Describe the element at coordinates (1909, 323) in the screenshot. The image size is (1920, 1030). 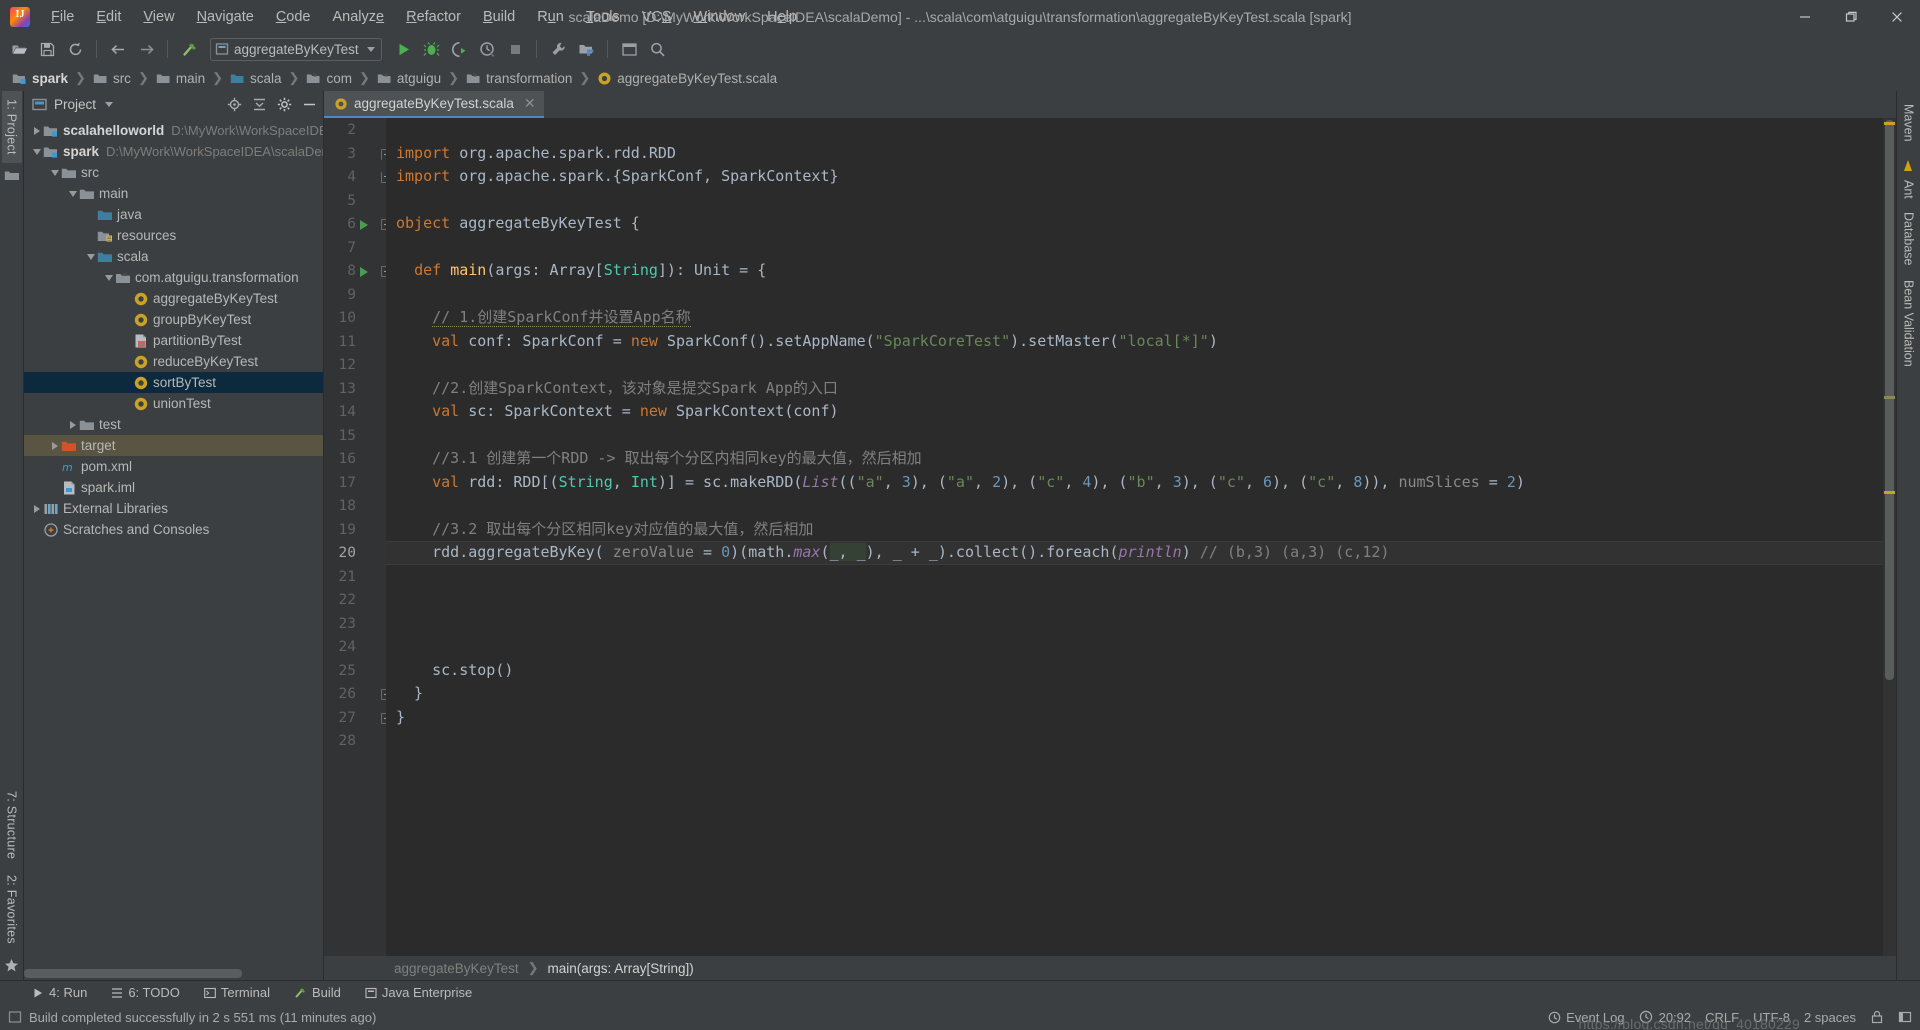
I see `rail-tab-bean-validation: Bean Validation` at that location.